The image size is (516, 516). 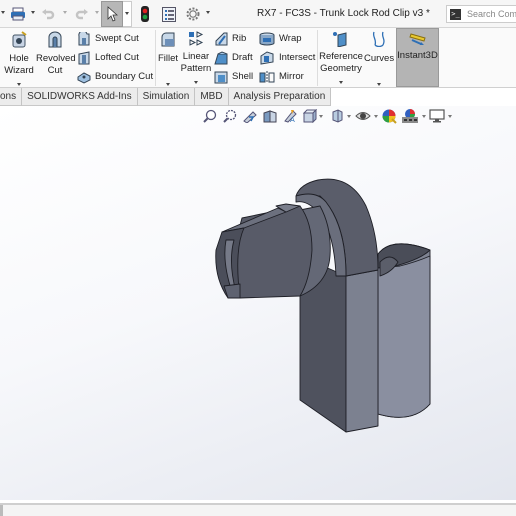 I want to click on previous-view-icon, so click(x=250, y=116).